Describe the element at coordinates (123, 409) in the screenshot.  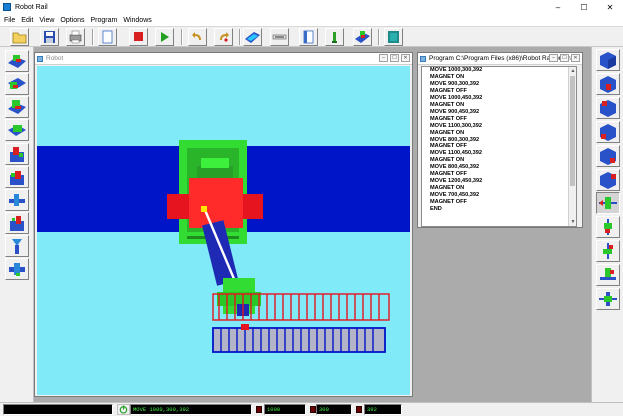
I see `power-icon` at that location.